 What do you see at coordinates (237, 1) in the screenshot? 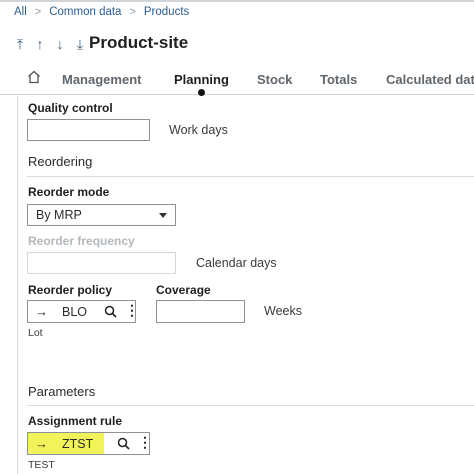
I see `top-border` at bounding box center [237, 1].